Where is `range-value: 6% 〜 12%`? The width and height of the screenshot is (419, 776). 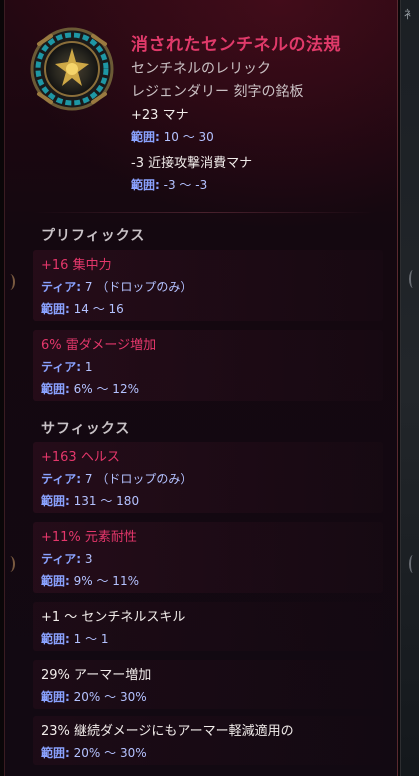 range-value: 6% 〜 12% is located at coordinates (106, 389).